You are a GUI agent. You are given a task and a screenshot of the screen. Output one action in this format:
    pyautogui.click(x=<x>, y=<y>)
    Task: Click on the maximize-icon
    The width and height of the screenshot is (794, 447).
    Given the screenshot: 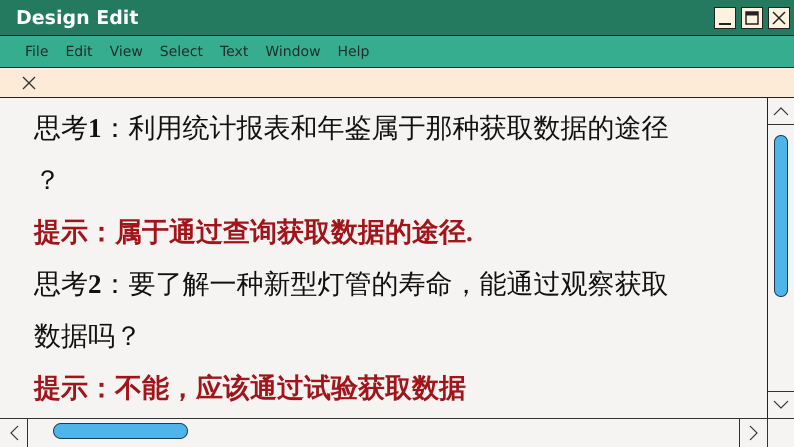 What is the action you would take?
    pyautogui.click(x=752, y=18)
    